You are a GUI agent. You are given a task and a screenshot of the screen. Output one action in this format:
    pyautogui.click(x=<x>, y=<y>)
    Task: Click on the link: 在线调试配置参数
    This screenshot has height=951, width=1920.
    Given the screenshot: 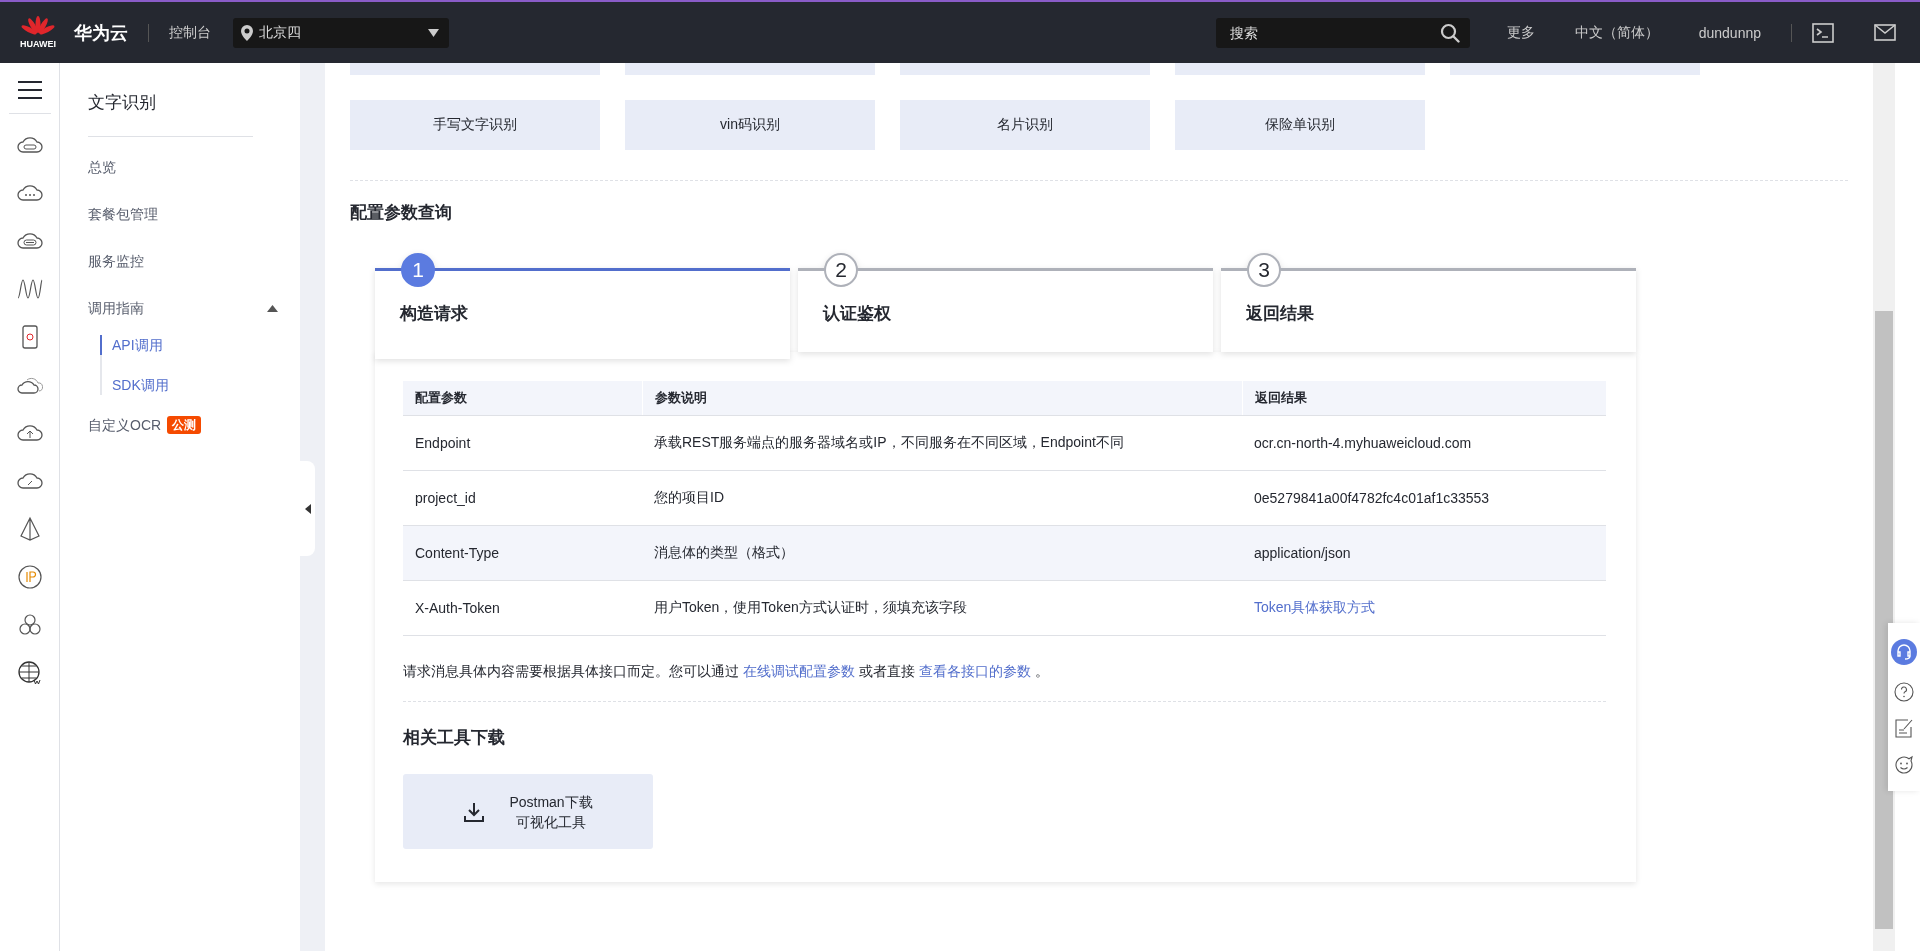 What is the action you would take?
    pyautogui.click(x=799, y=671)
    